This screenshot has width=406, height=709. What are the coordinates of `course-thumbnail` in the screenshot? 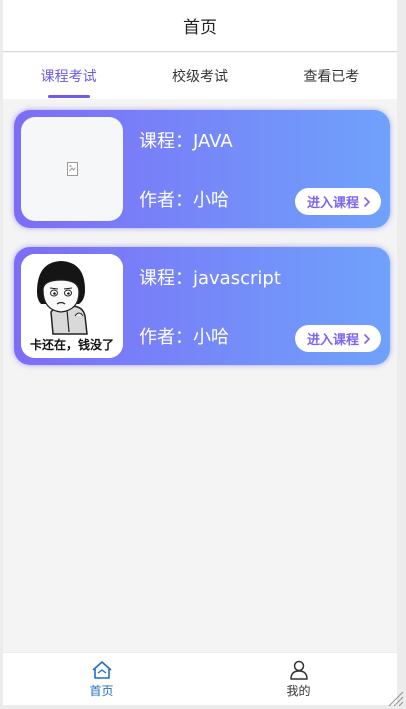 It's located at (72, 169).